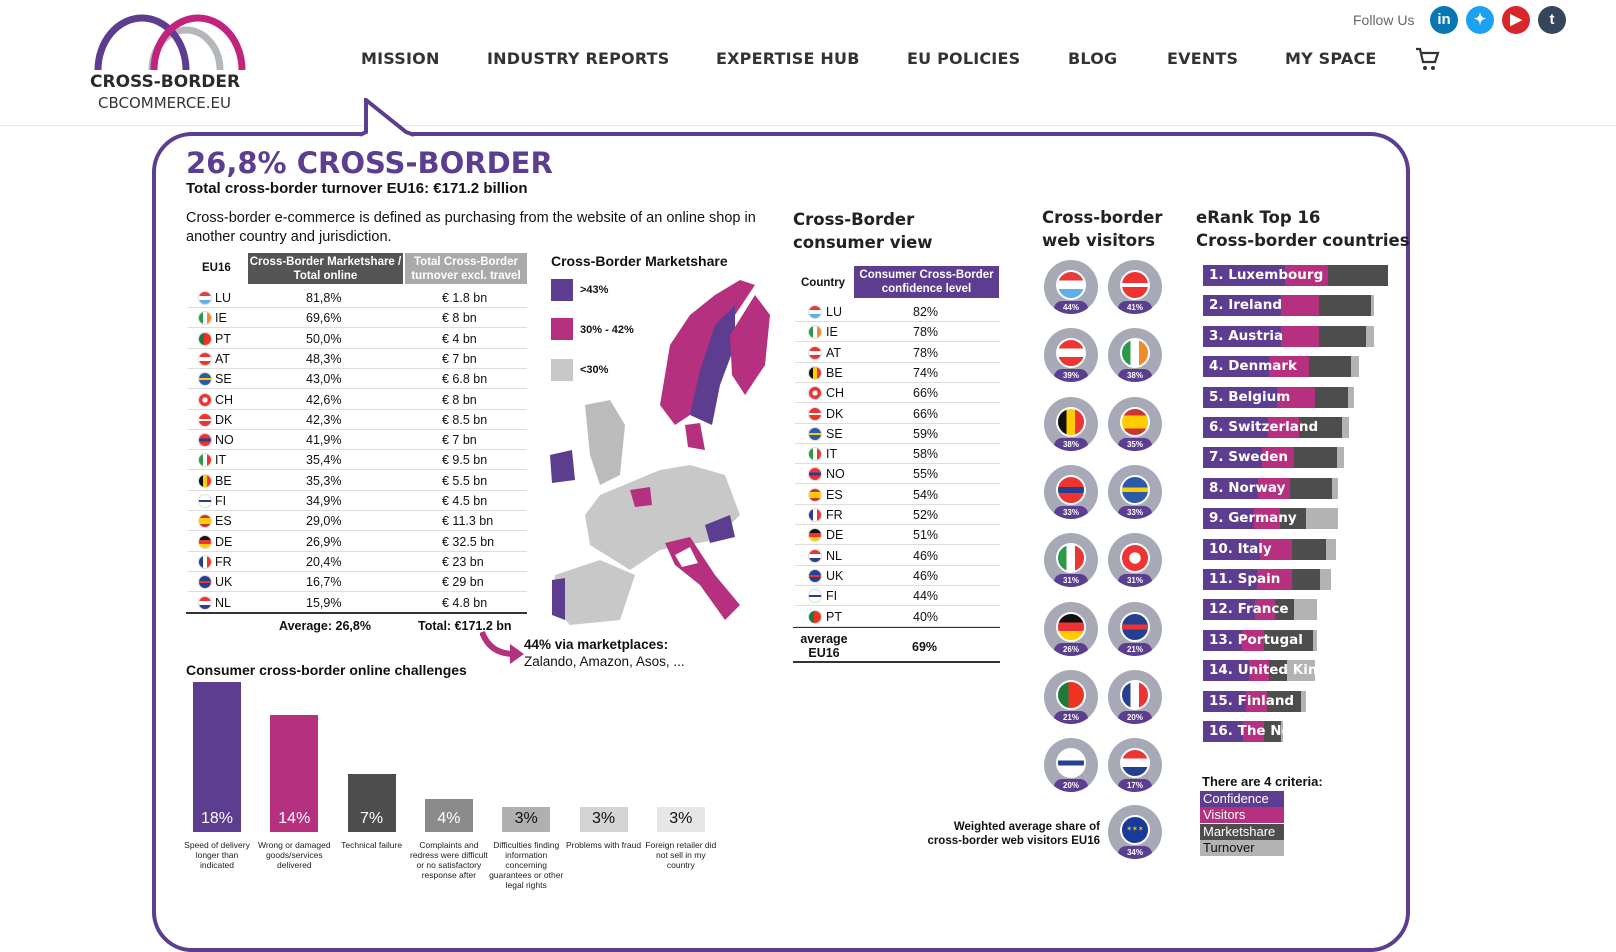  Describe the element at coordinates (448, 815) in the screenshot. I see `challenge-bar: 4%` at that location.